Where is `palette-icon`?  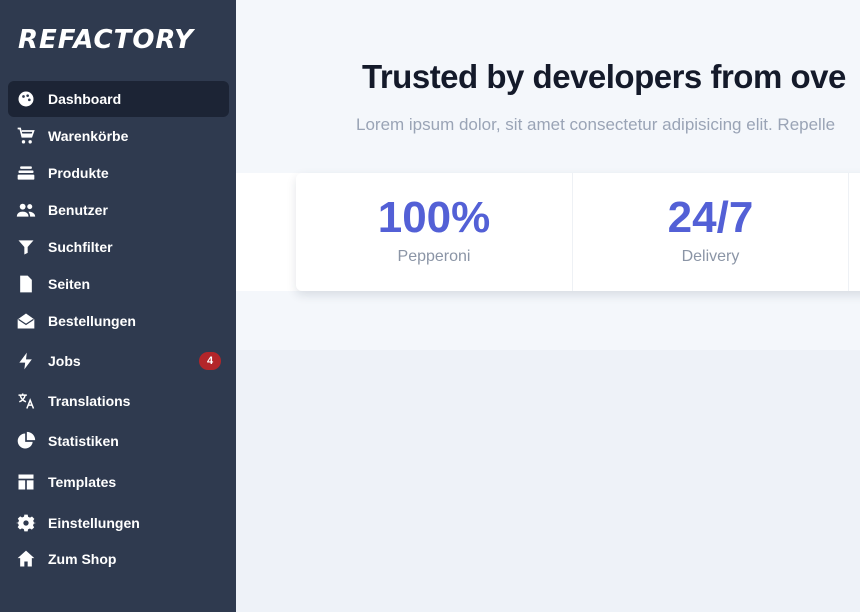
palette-icon is located at coordinates (26, 99).